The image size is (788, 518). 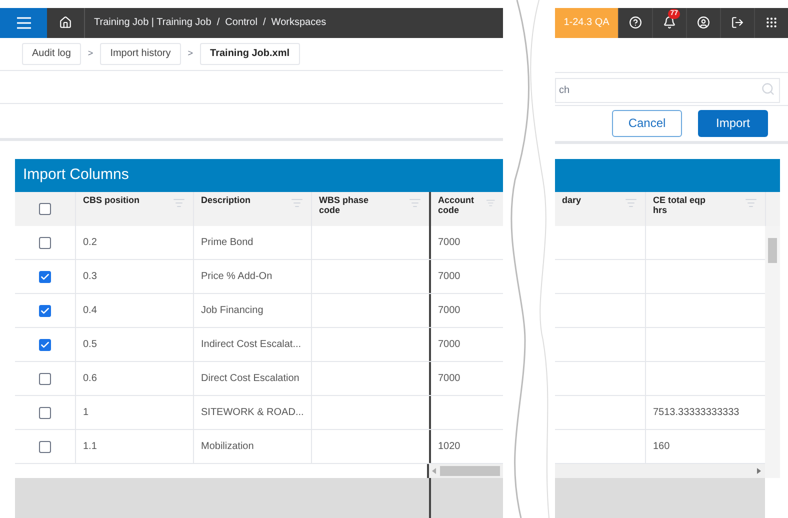 I want to click on column-header: Account code, so click(x=466, y=209).